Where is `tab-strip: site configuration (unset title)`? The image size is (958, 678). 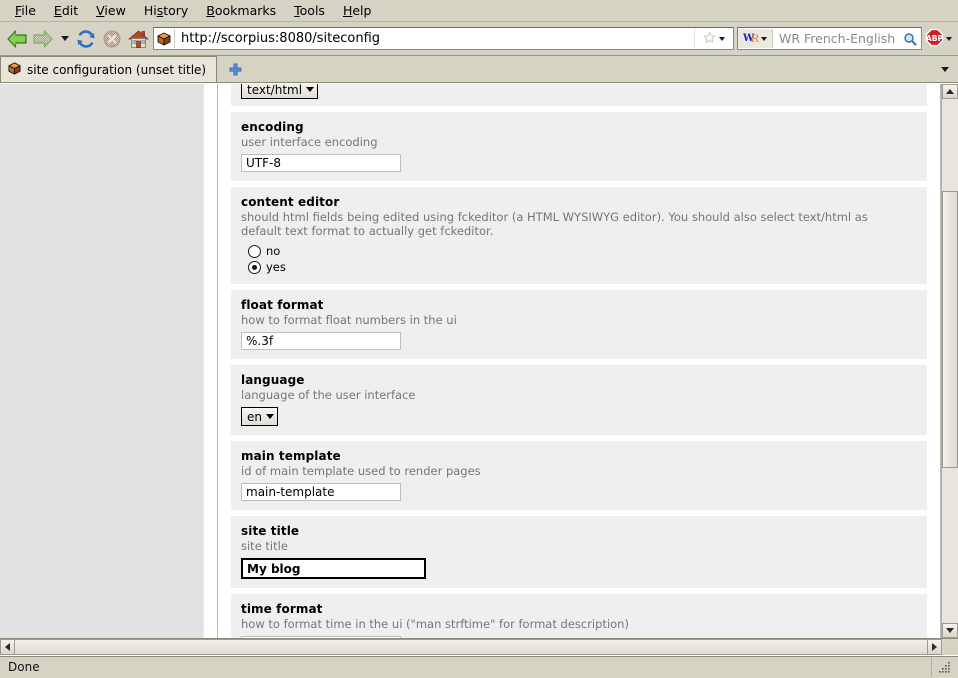 tab-strip: site configuration (unset title) is located at coordinates (479, 69).